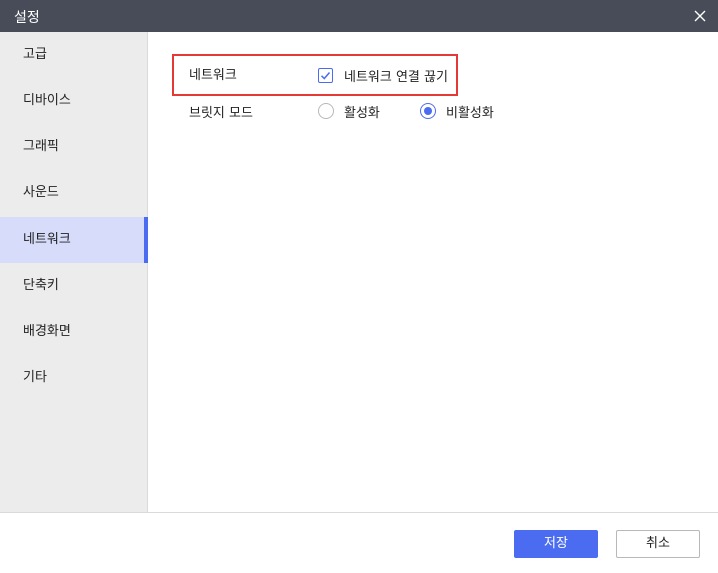 Image resolution: width=718 pixels, height=573 pixels. I want to click on bridge-mode-disable-radio, so click(428, 111).